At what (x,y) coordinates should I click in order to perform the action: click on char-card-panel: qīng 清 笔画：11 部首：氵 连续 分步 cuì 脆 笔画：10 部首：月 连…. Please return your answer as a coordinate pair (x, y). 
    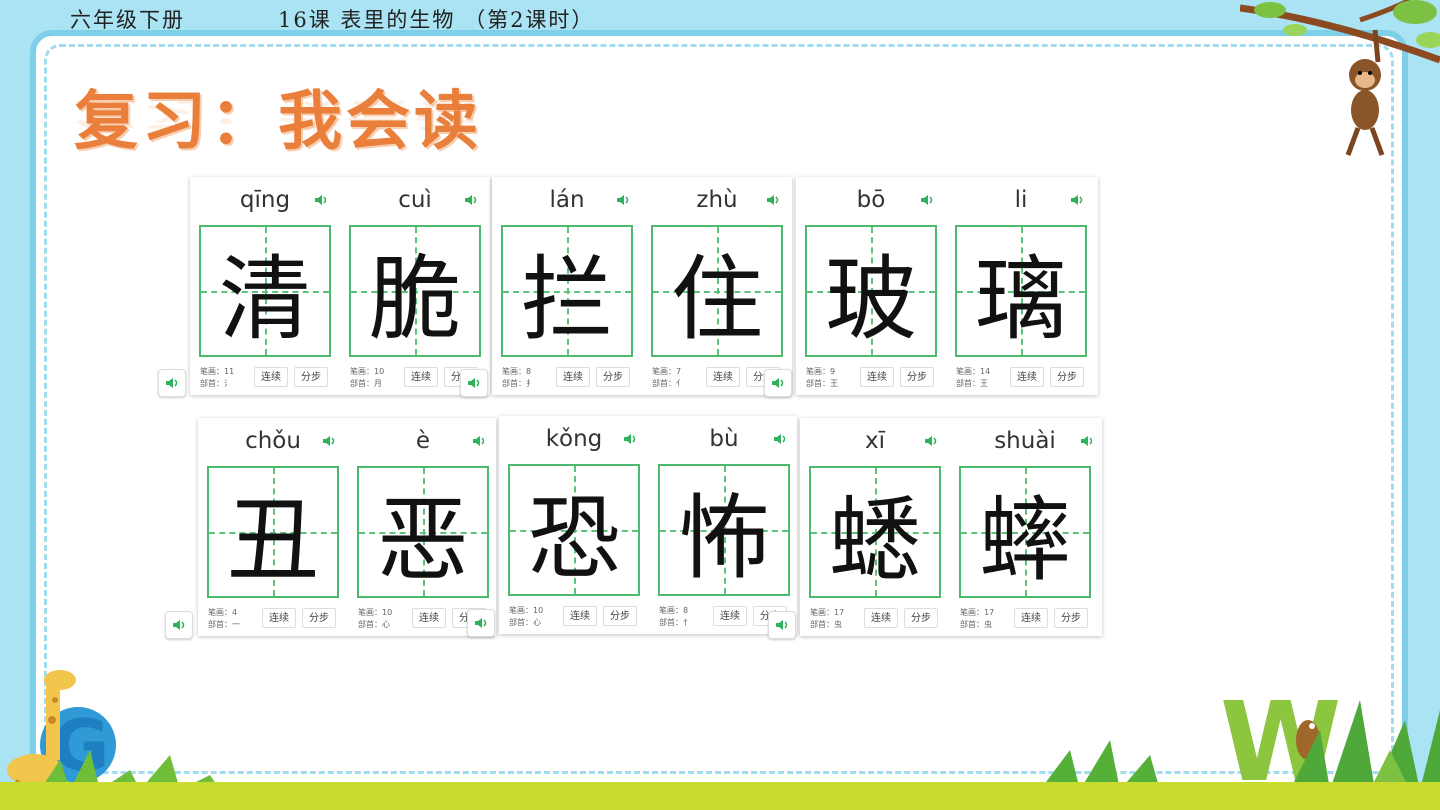
    Looking at the image, I should click on (340, 286).